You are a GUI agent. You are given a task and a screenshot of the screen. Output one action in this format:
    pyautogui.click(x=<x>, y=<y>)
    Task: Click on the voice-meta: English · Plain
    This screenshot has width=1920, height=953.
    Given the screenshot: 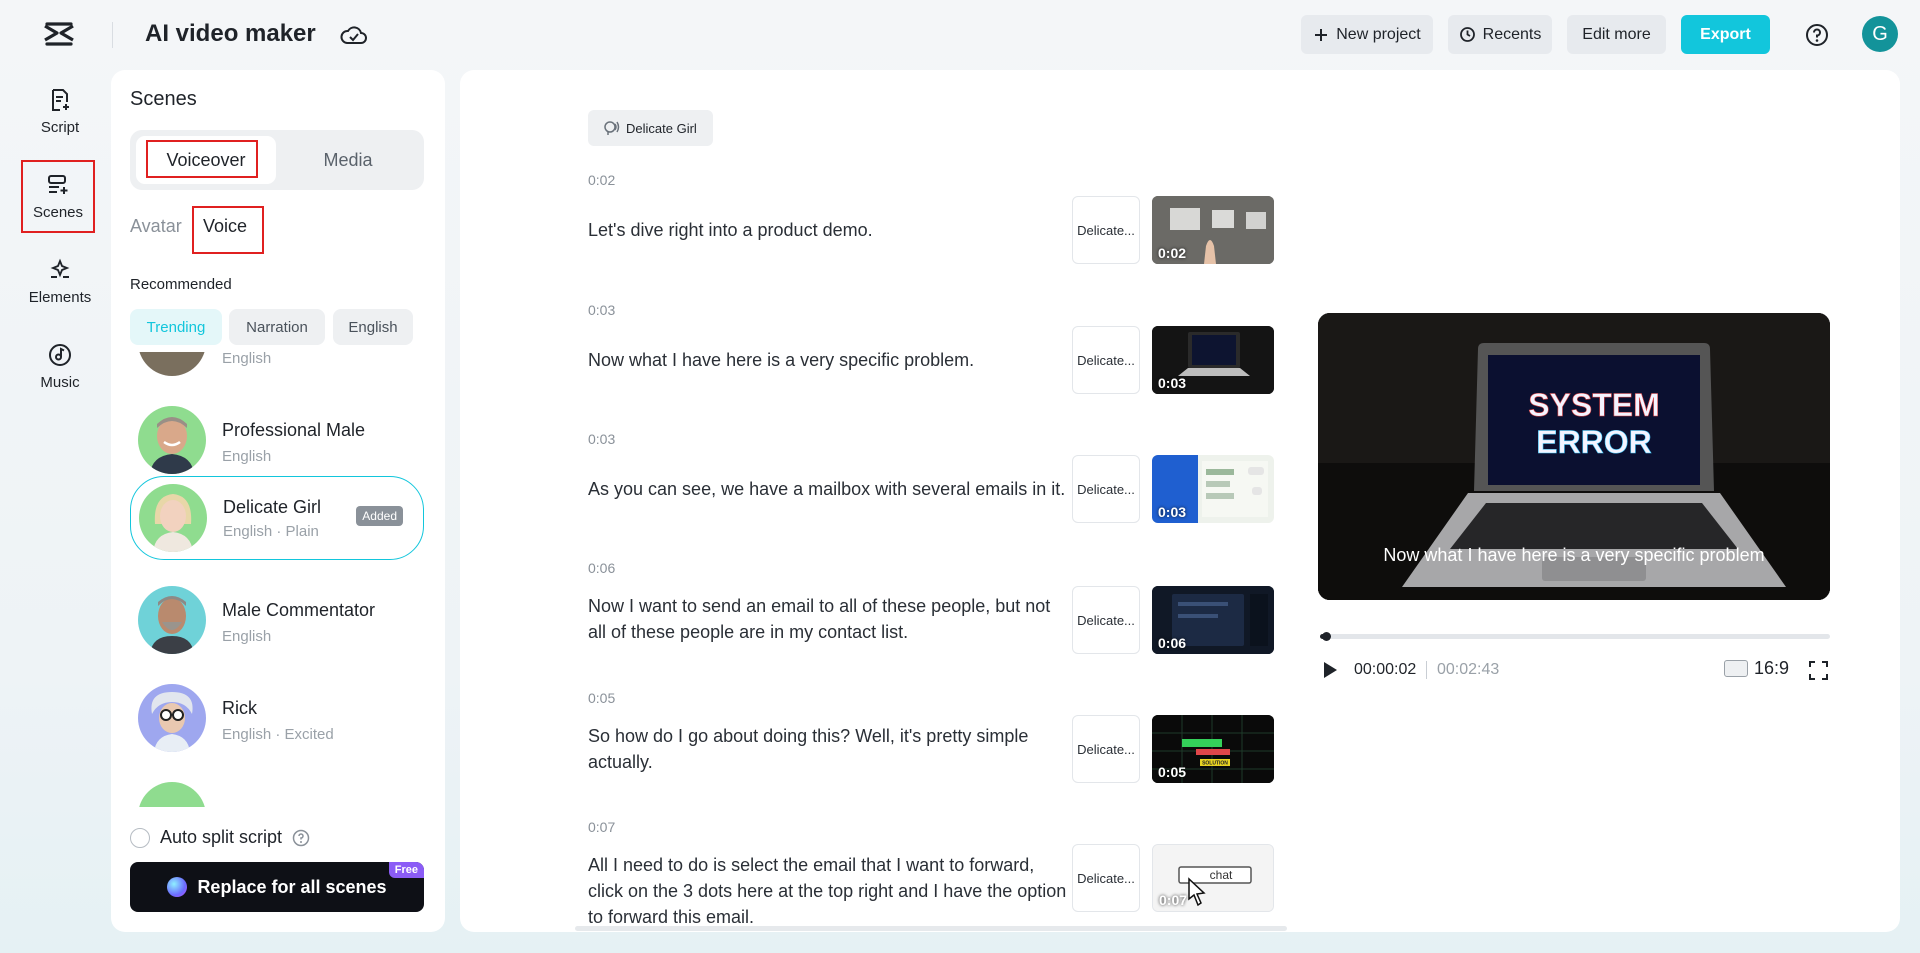 What is the action you would take?
    pyautogui.click(x=271, y=531)
    